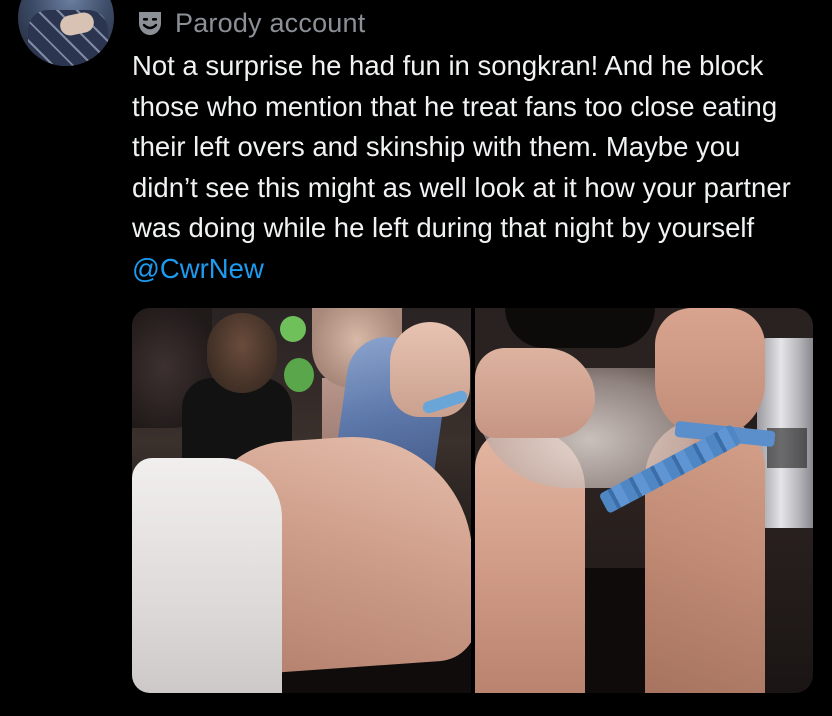  Describe the element at coordinates (66, 33) in the screenshot. I see `avatar` at that location.